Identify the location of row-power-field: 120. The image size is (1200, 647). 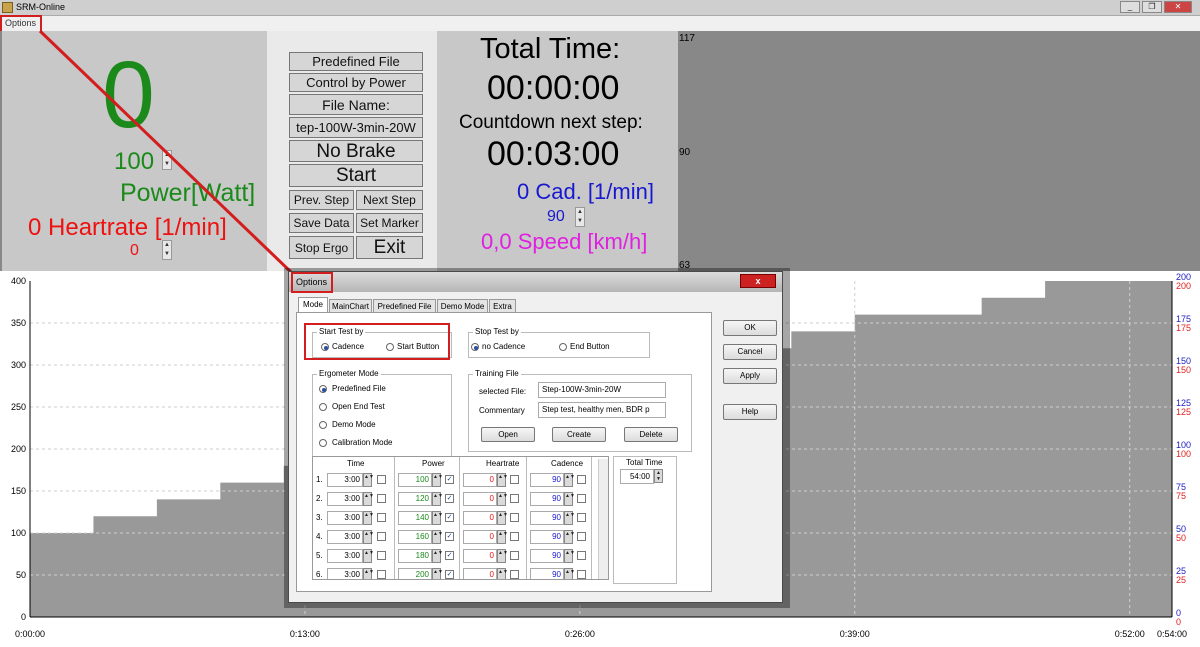
(415, 499).